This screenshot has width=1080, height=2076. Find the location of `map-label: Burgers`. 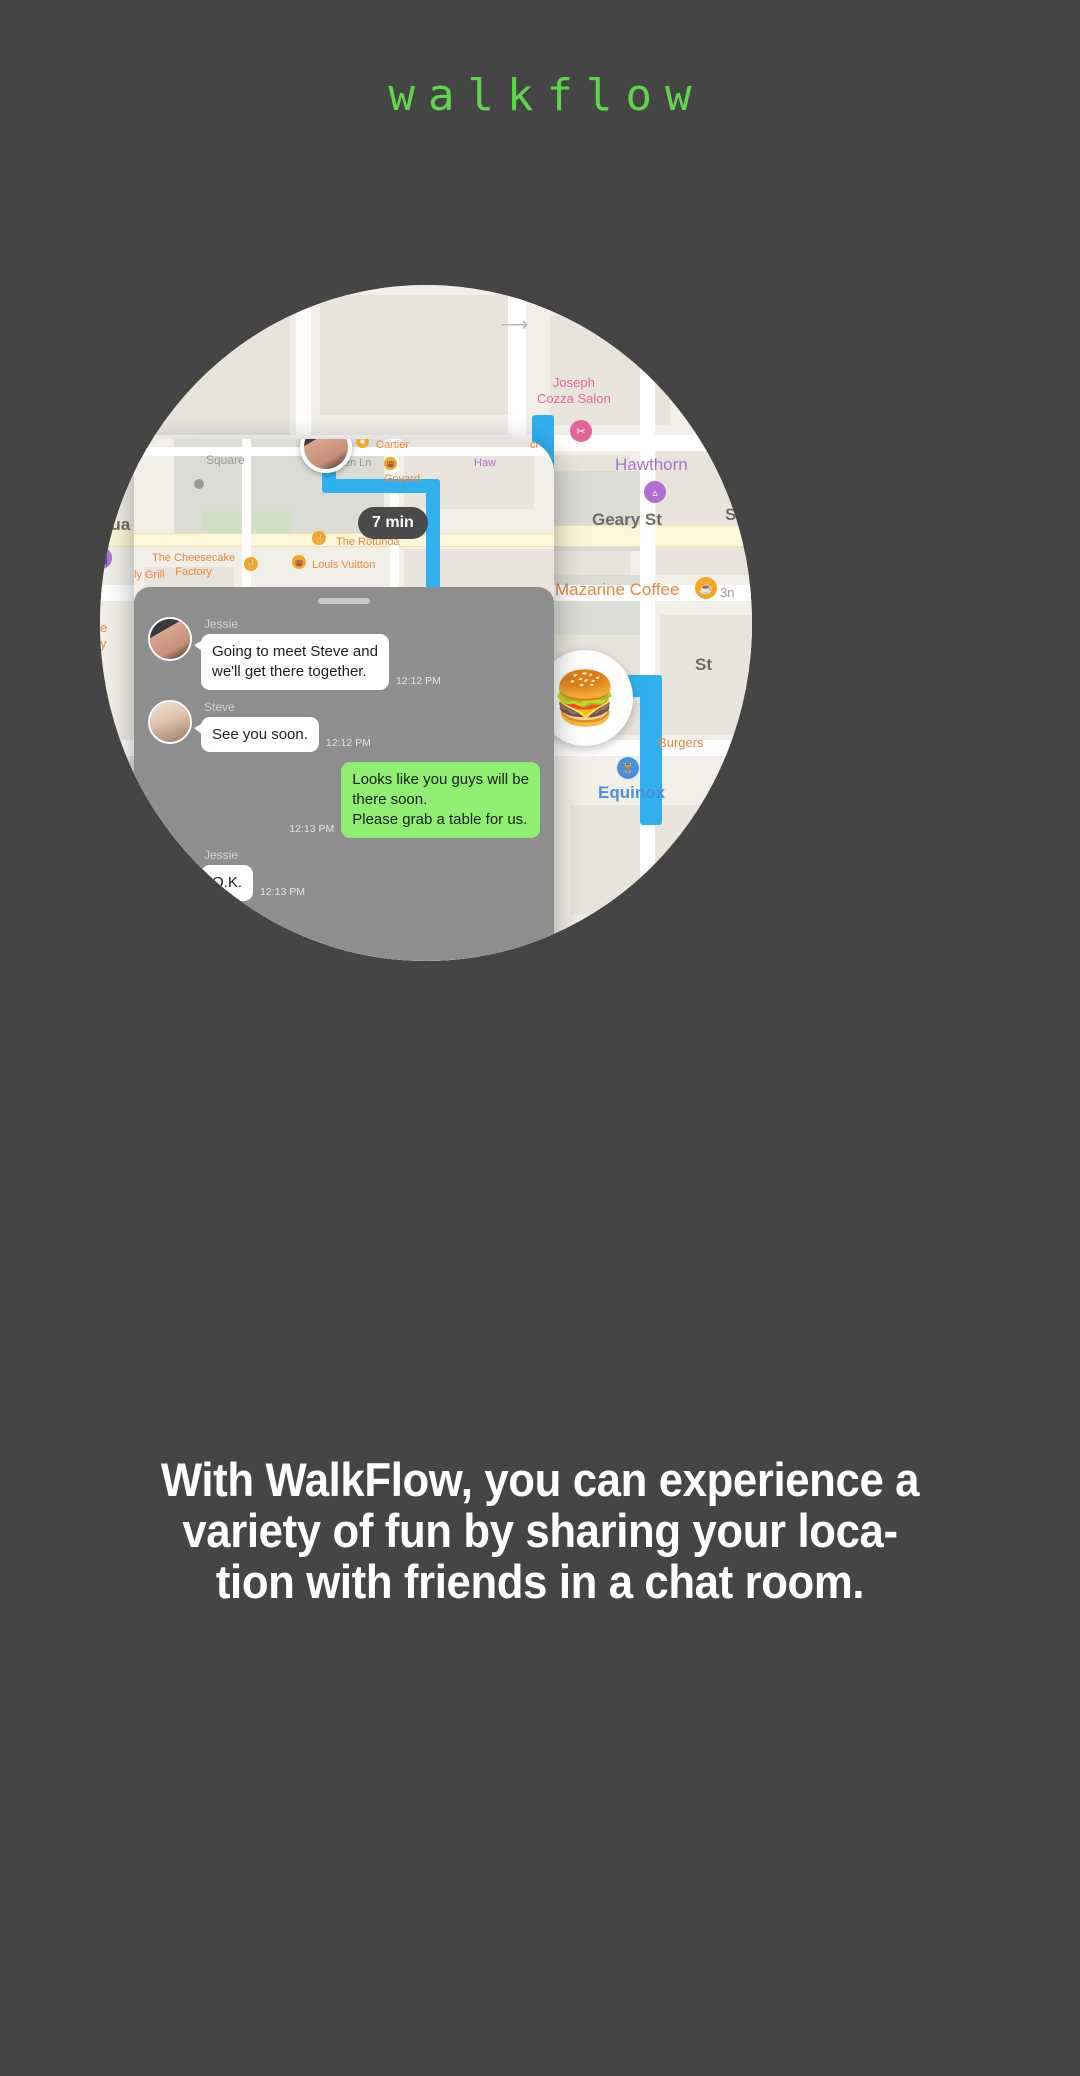

map-label: Burgers is located at coordinates (681, 742).